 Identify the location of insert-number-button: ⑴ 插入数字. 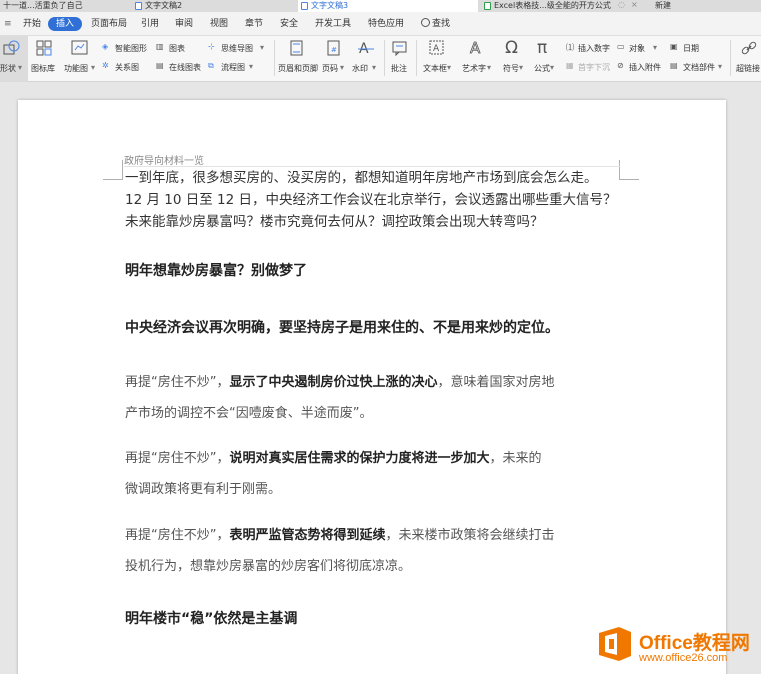
(591, 48).